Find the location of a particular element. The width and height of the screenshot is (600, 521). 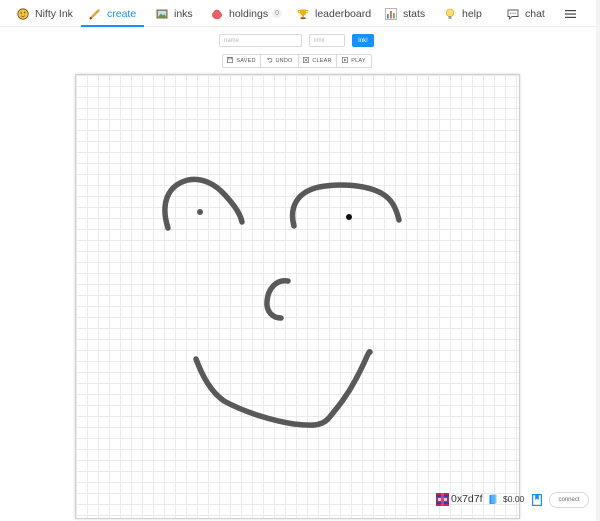

tab-leaderboard-label: leaderboard is located at coordinates (343, 13).